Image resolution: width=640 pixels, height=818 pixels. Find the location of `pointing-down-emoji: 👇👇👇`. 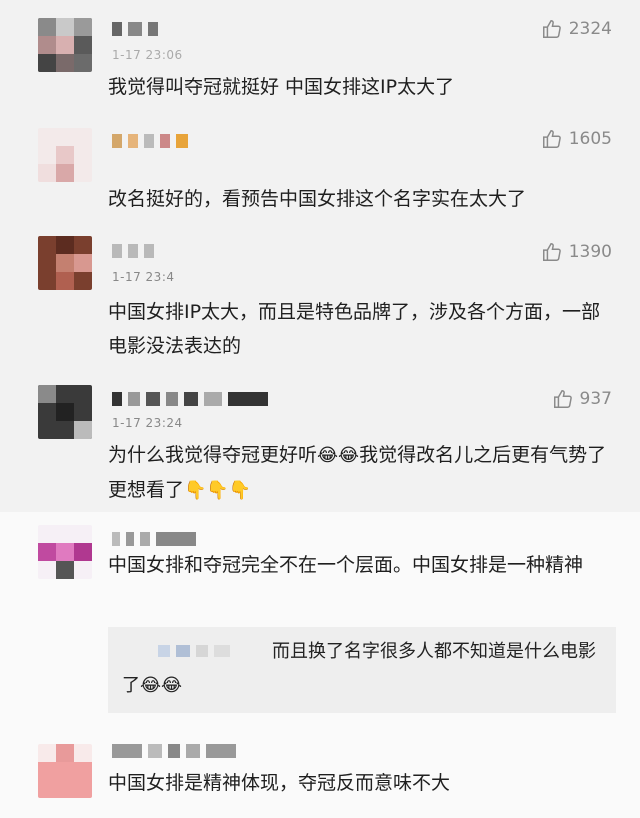

pointing-down-emoji: 👇👇👇 is located at coordinates (218, 490).